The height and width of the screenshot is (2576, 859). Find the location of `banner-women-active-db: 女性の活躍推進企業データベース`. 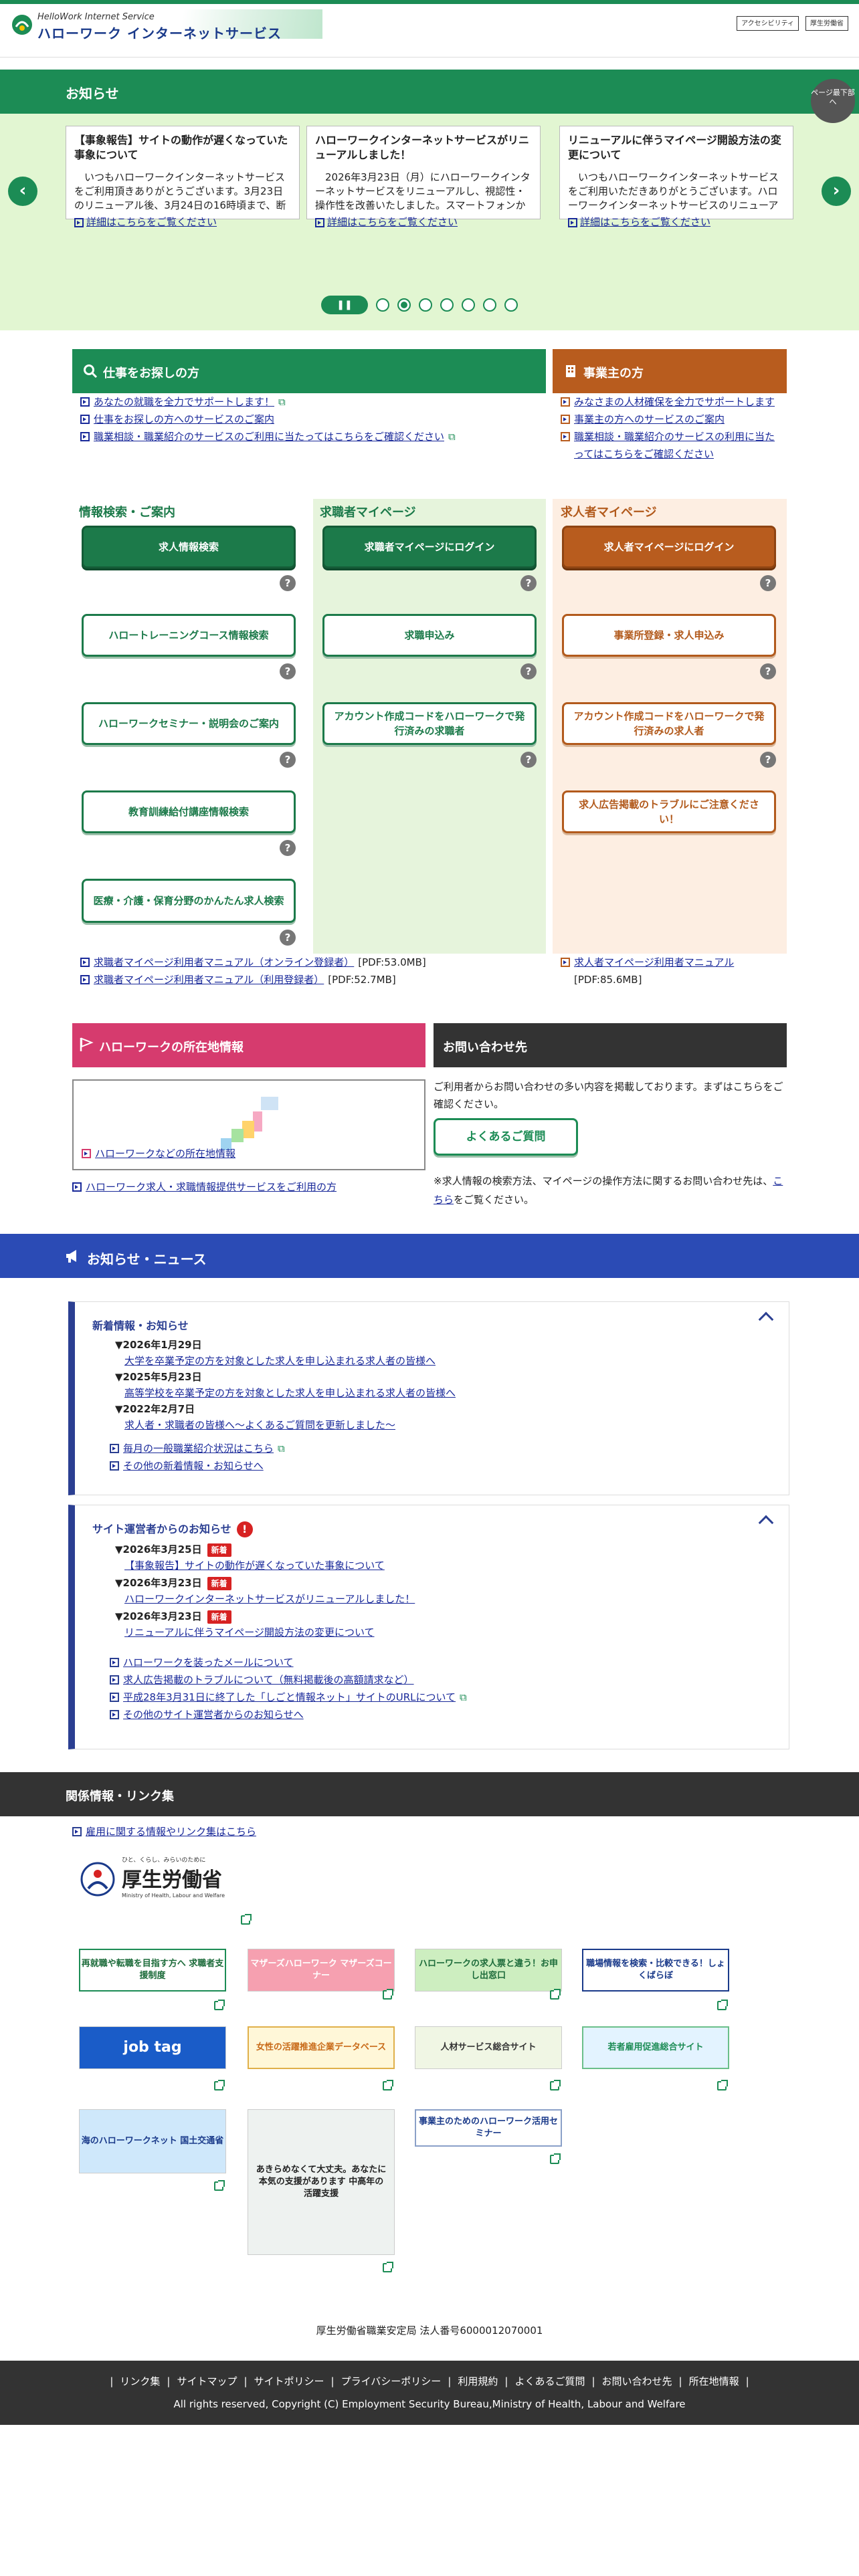

banner-women-active-db: 女性の活躍推進企業データベース is located at coordinates (321, 2048).